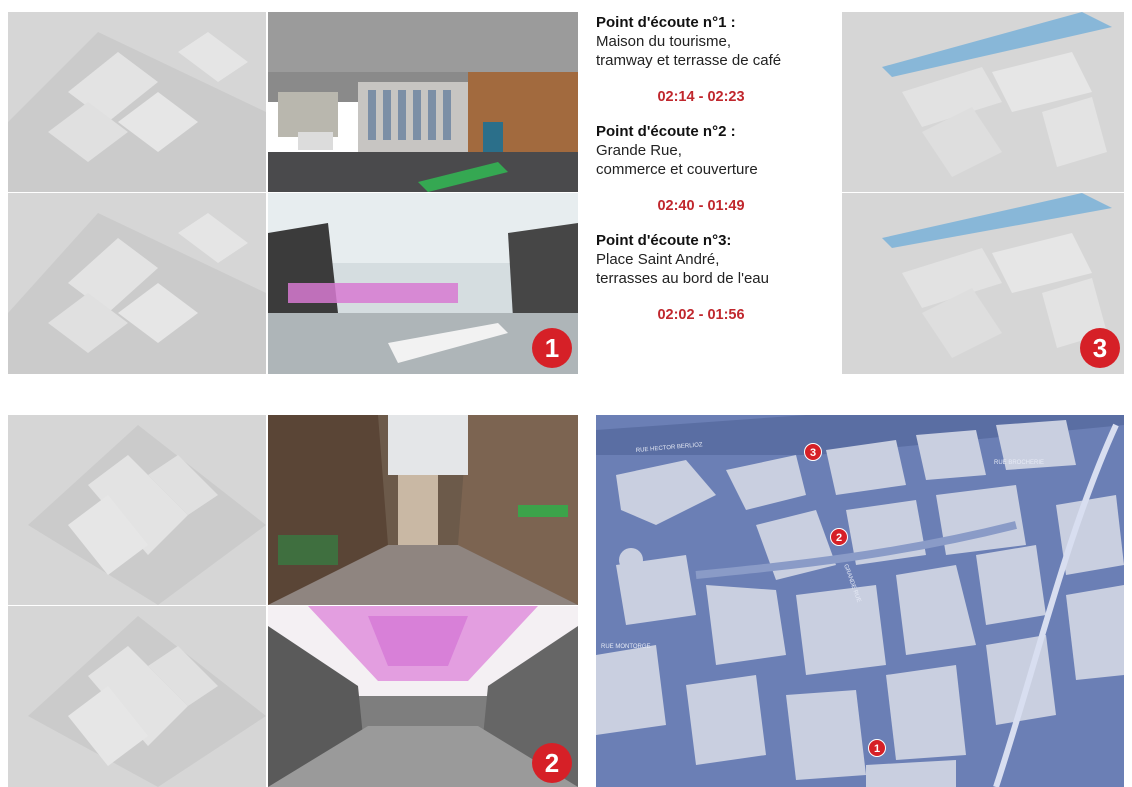 The height and width of the screenshot is (787, 1132). What do you see at coordinates (639, 150) in the screenshot?
I see `point-desc-line-1: Grande Rue,` at bounding box center [639, 150].